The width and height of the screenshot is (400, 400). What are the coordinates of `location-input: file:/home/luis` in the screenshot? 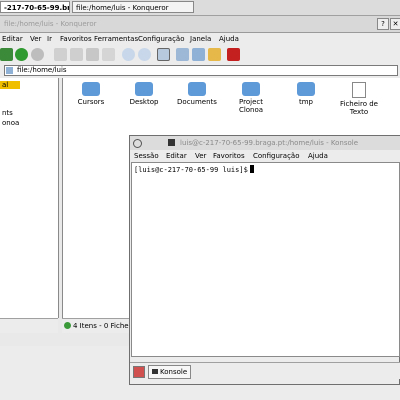 It's located at (201, 70).